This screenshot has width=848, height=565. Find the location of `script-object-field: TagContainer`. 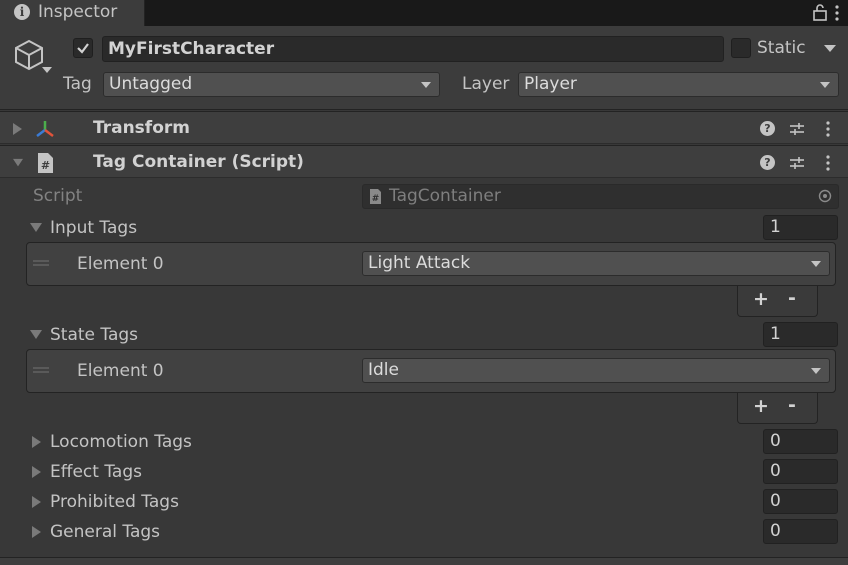

script-object-field: TagContainer is located at coordinates (600, 196).